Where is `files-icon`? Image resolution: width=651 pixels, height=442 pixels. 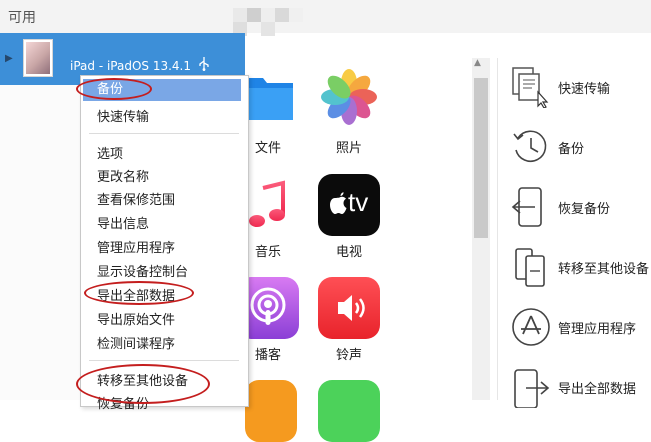
files-icon is located at coordinates (269, 97).